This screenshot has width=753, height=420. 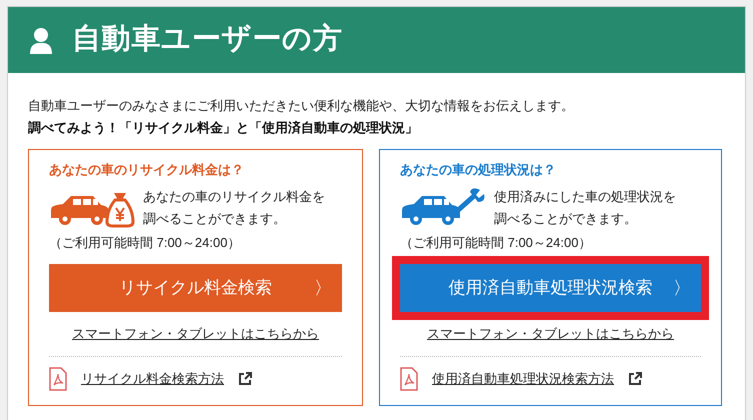 I want to click on card-description: 使用済みにした車の処理状況を 調べることができます。, so click(x=585, y=208).